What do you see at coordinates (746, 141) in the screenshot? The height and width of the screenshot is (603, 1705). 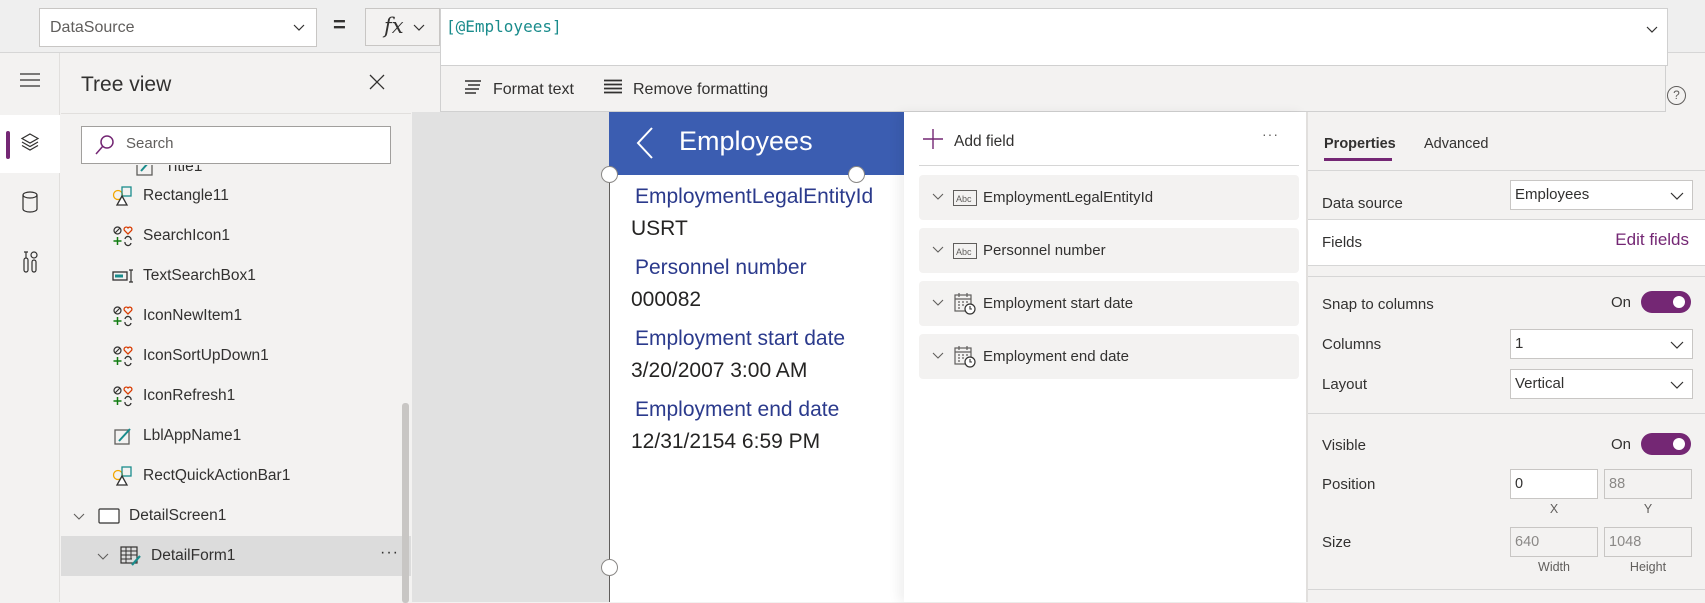 I see `screen-title: Employees` at bounding box center [746, 141].